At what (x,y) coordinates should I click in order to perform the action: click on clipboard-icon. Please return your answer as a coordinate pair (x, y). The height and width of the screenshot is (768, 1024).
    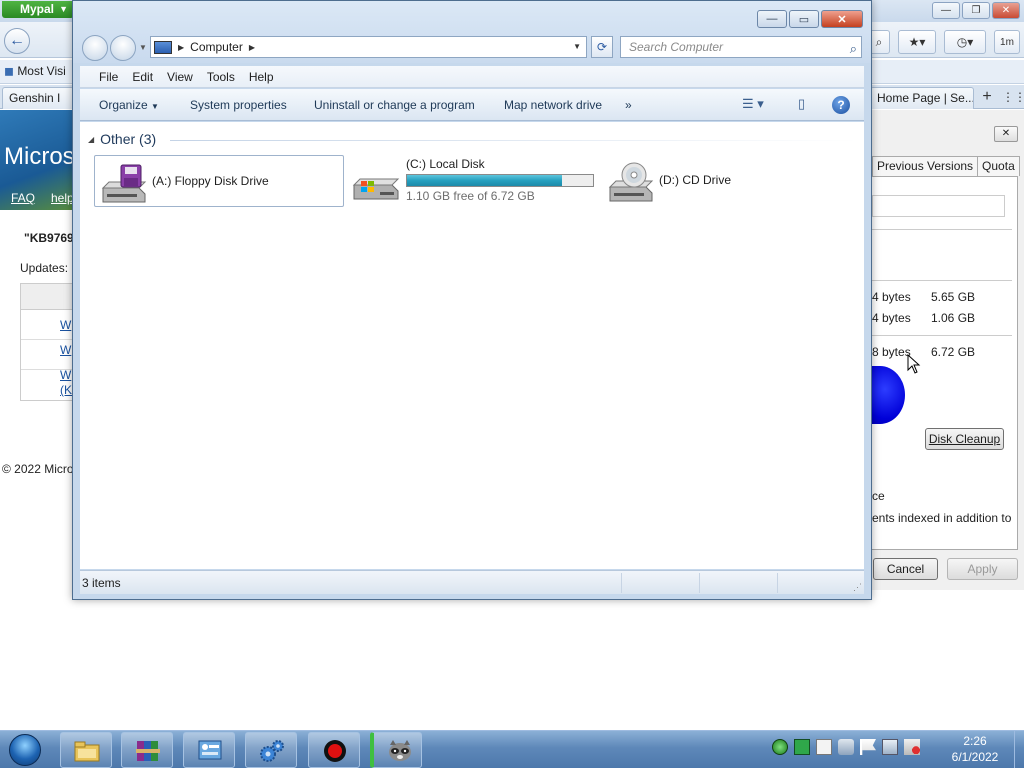
    Looking at the image, I should click on (824, 747).